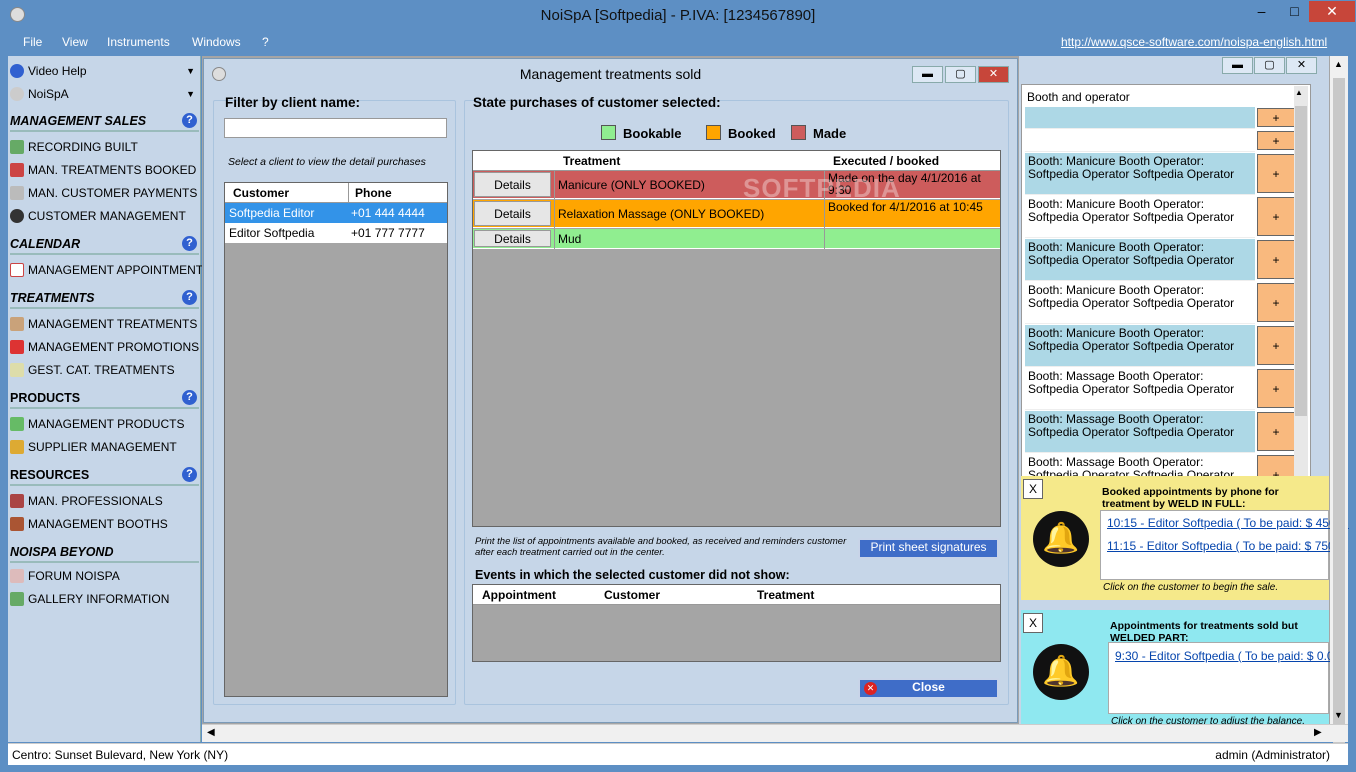  Describe the element at coordinates (104, 170) in the screenshot. I see `sidebar-item-treatments-booked: MAN. TREATMENTS BOOKED` at that location.